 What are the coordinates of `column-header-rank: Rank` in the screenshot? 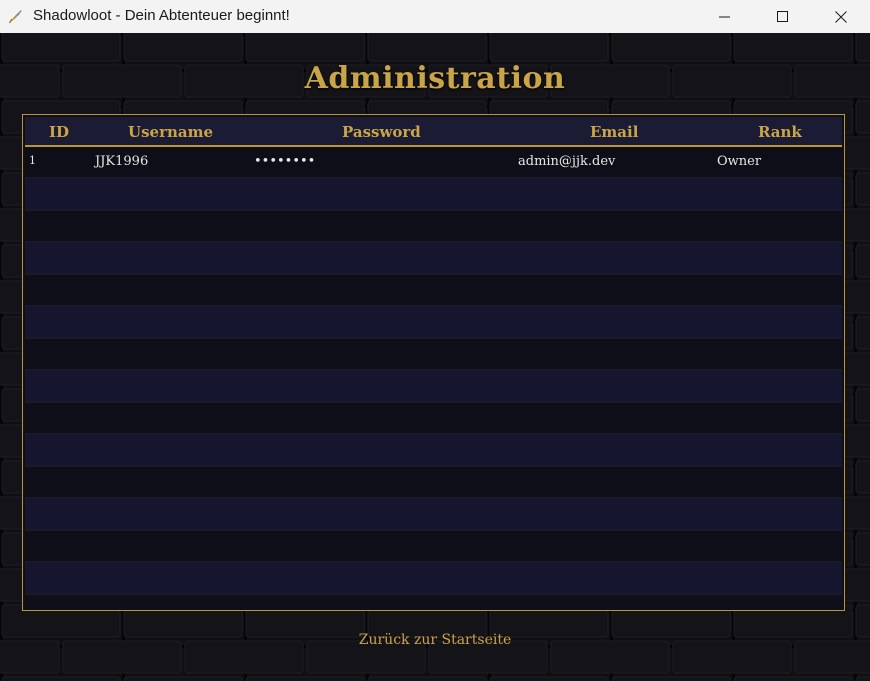 It's located at (780, 132).